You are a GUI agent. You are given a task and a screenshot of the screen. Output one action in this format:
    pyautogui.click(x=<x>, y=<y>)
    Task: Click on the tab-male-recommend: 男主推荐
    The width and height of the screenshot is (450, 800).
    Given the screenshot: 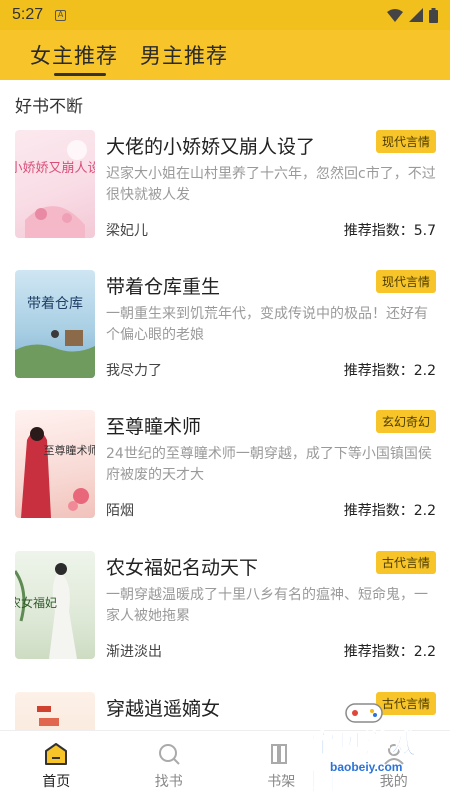 What is the action you would take?
    pyautogui.click(x=184, y=55)
    